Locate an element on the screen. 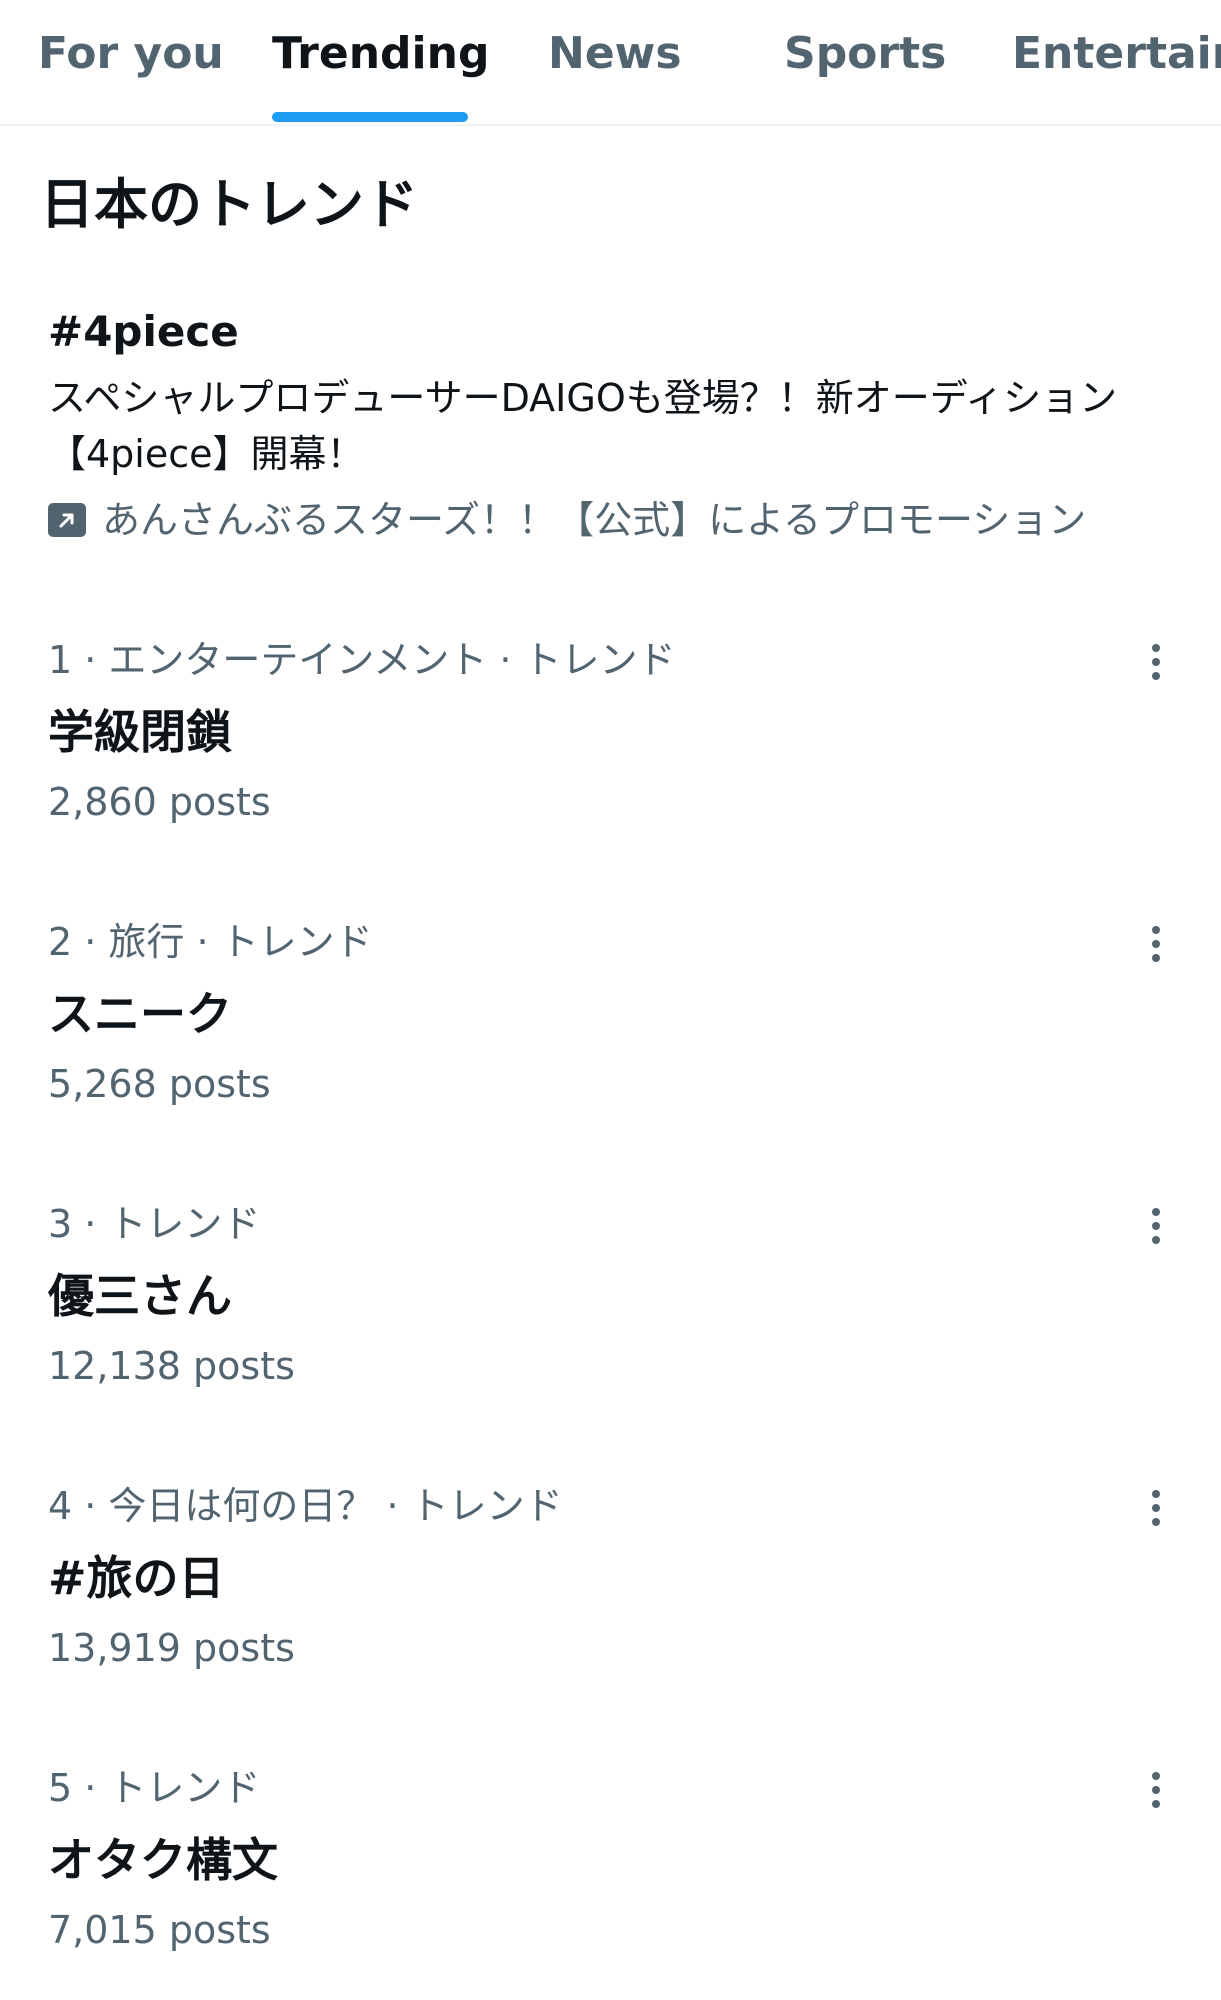 The height and width of the screenshot is (2000, 1221). trend-item: 3 · トレンド 優三さん 12,138 posts is located at coordinates (613, 1311).